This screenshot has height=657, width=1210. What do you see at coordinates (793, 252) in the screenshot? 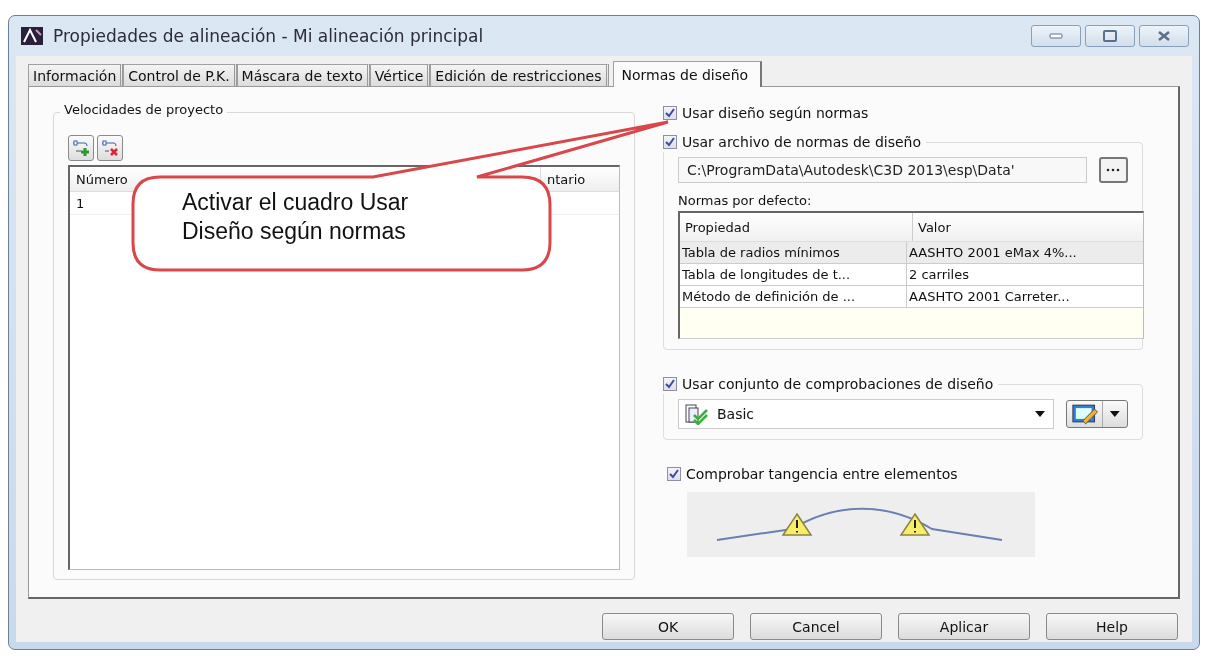
I see `table-cell: Tabla de radios mínimos` at bounding box center [793, 252].